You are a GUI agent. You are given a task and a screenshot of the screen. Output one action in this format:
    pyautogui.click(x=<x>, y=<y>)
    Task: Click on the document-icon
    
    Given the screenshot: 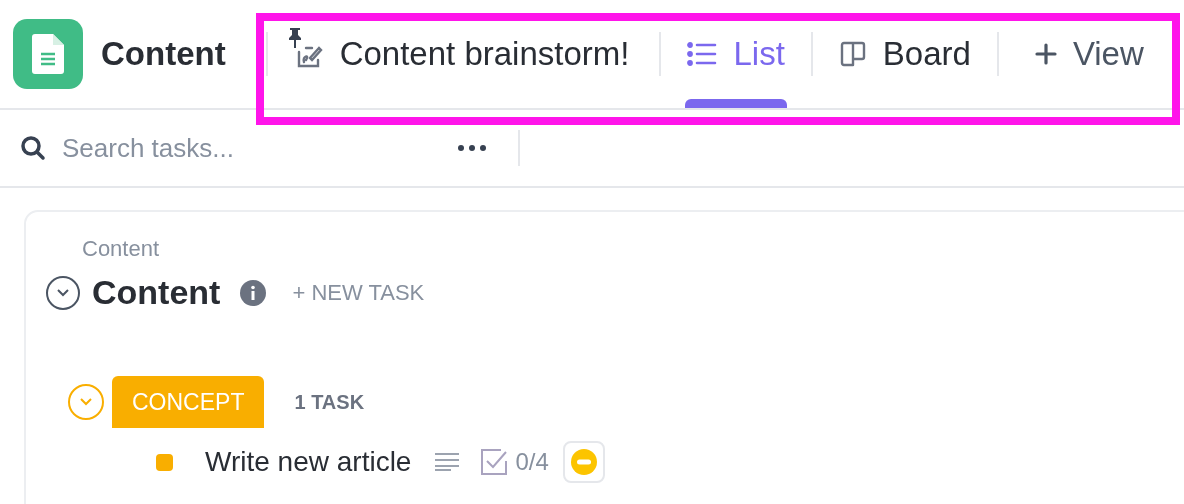 What is the action you would take?
    pyautogui.click(x=48, y=54)
    